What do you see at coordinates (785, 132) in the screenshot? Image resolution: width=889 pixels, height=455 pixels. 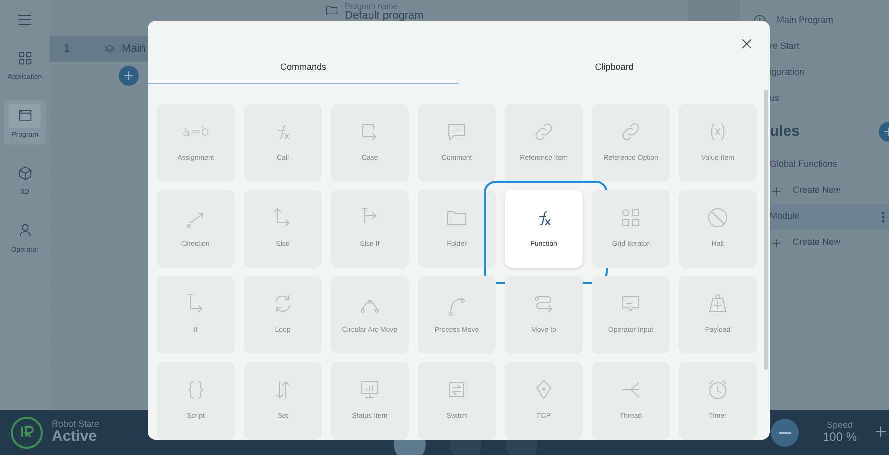 I see `section-heading-text: ules` at bounding box center [785, 132].